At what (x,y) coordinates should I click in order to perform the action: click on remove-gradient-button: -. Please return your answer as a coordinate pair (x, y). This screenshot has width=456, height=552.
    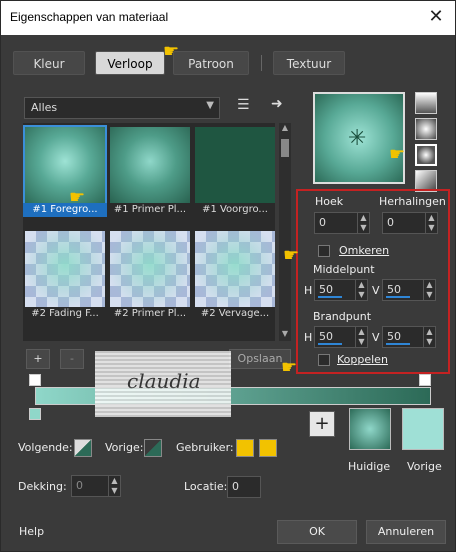
    Looking at the image, I should click on (72, 359).